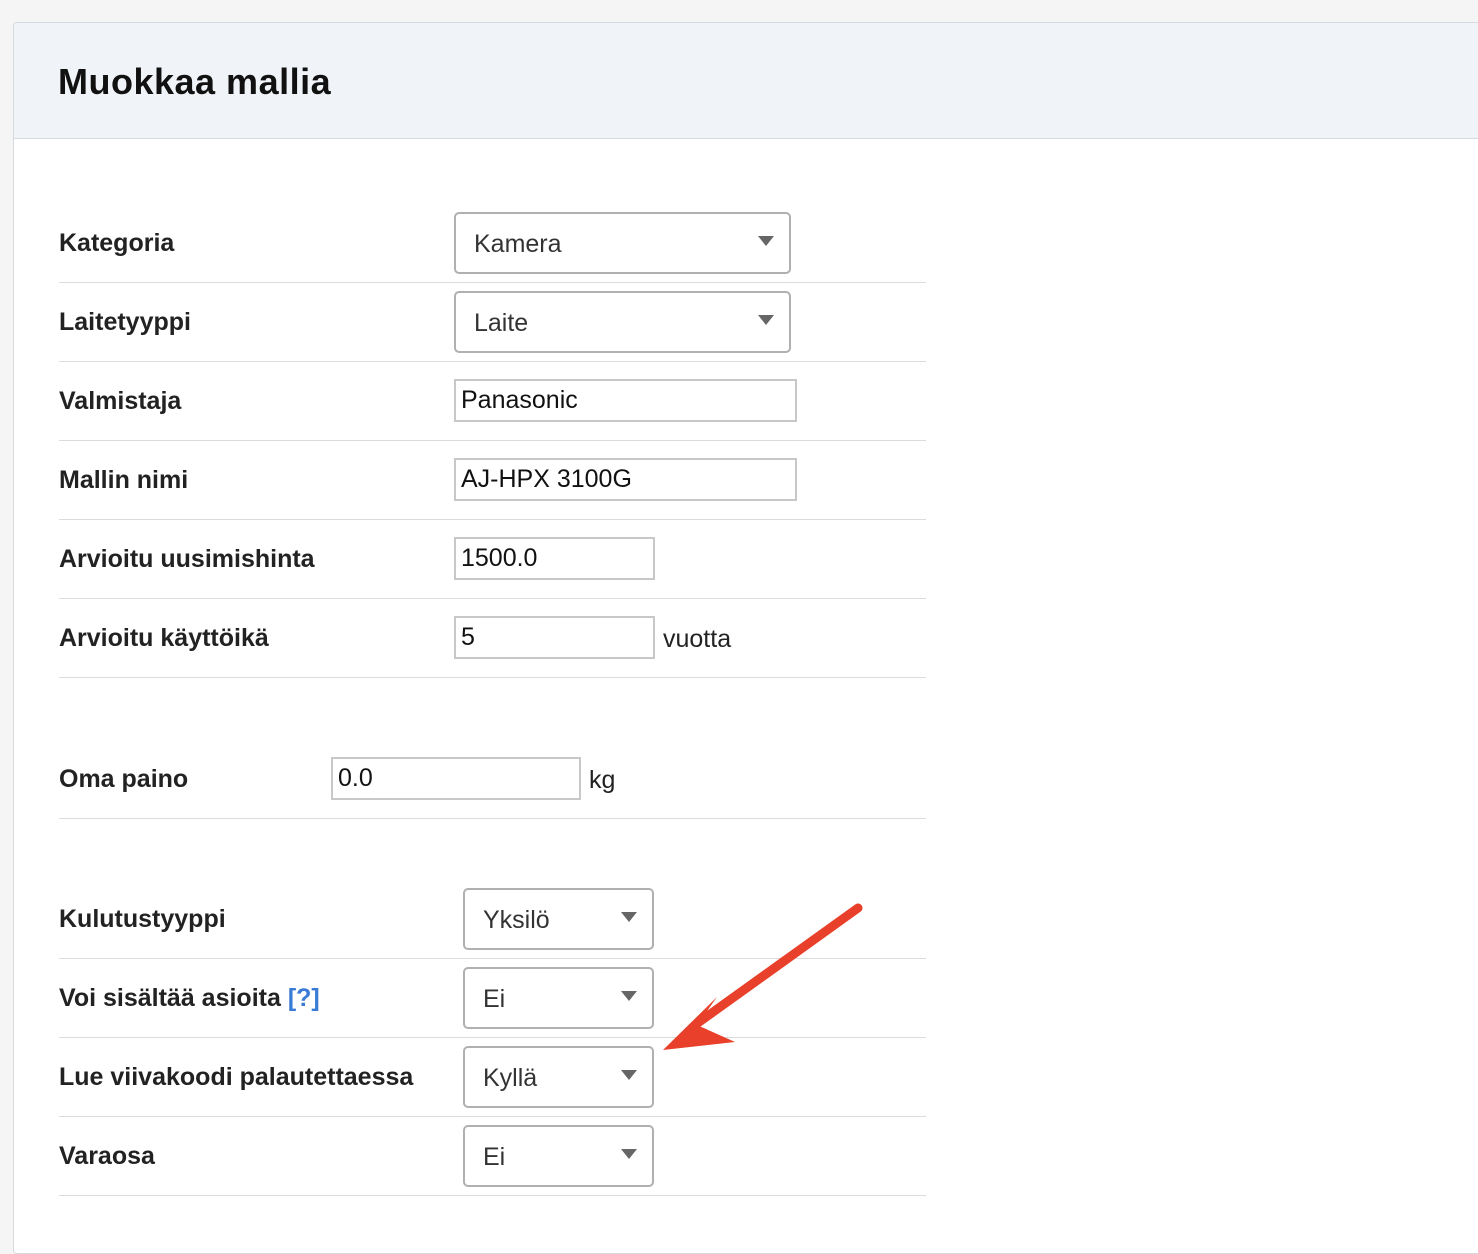 This screenshot has width=1478, height=1254. I want to click on voi-sisaltaa-label-text: Voi sisältää asioita, so click(170, 998).